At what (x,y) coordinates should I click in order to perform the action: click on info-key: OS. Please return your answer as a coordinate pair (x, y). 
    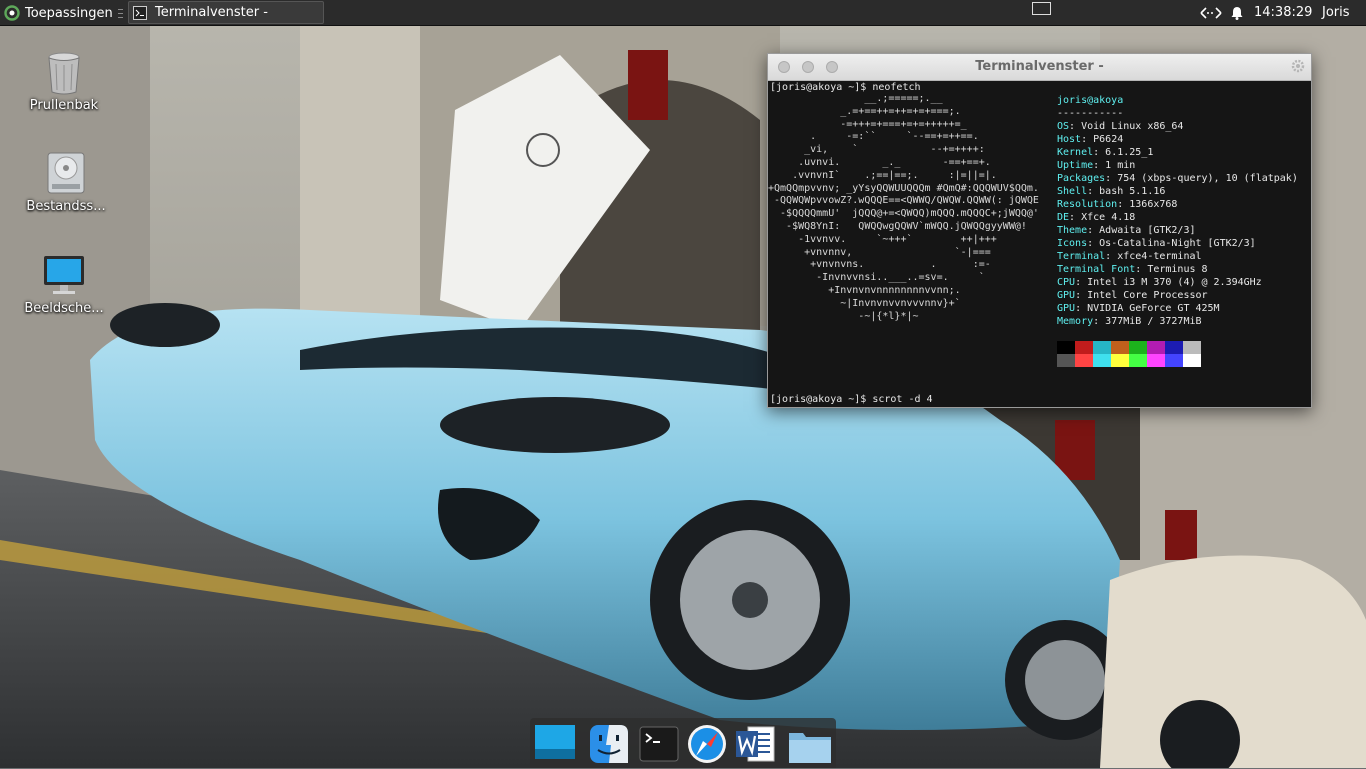
    Looking at the image, I should click on (1063, 126).